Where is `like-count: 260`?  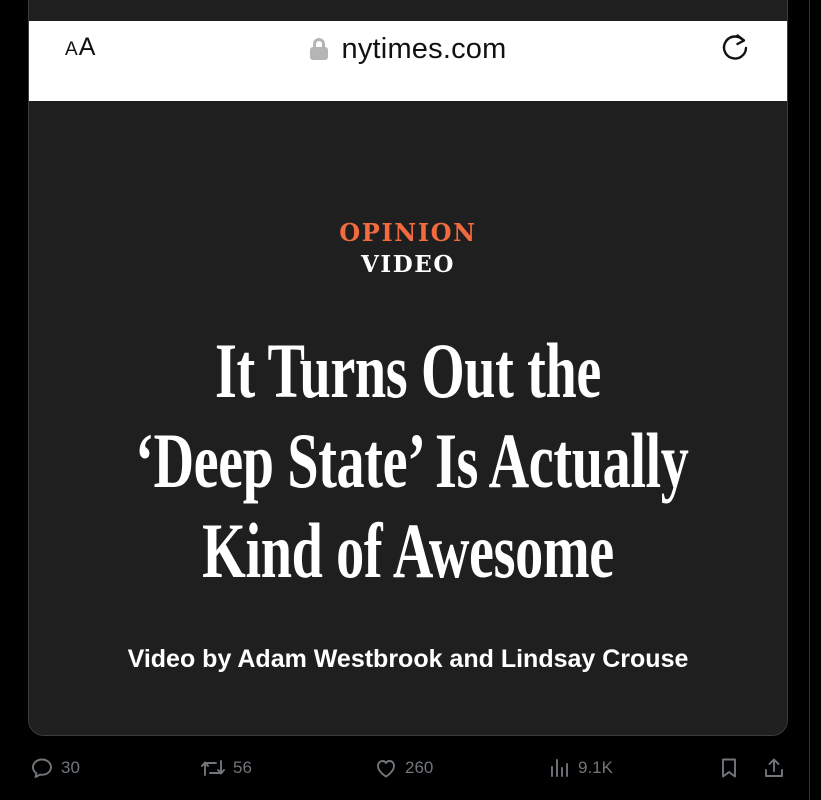
like-count: 260 is located at coordinates (419, 767).